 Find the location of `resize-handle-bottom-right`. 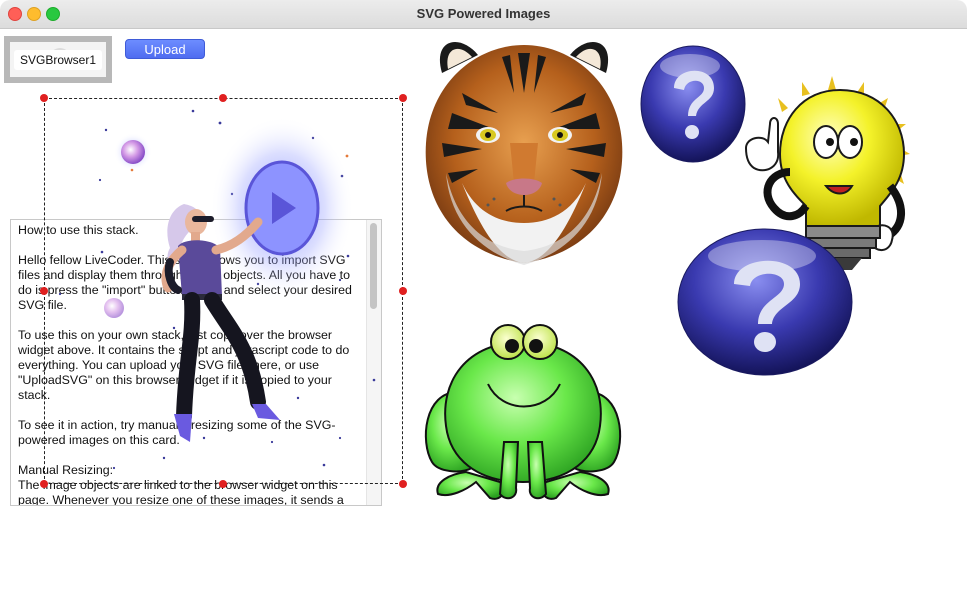

resize-handle-bottom-right is located at coordinates (403, 484).